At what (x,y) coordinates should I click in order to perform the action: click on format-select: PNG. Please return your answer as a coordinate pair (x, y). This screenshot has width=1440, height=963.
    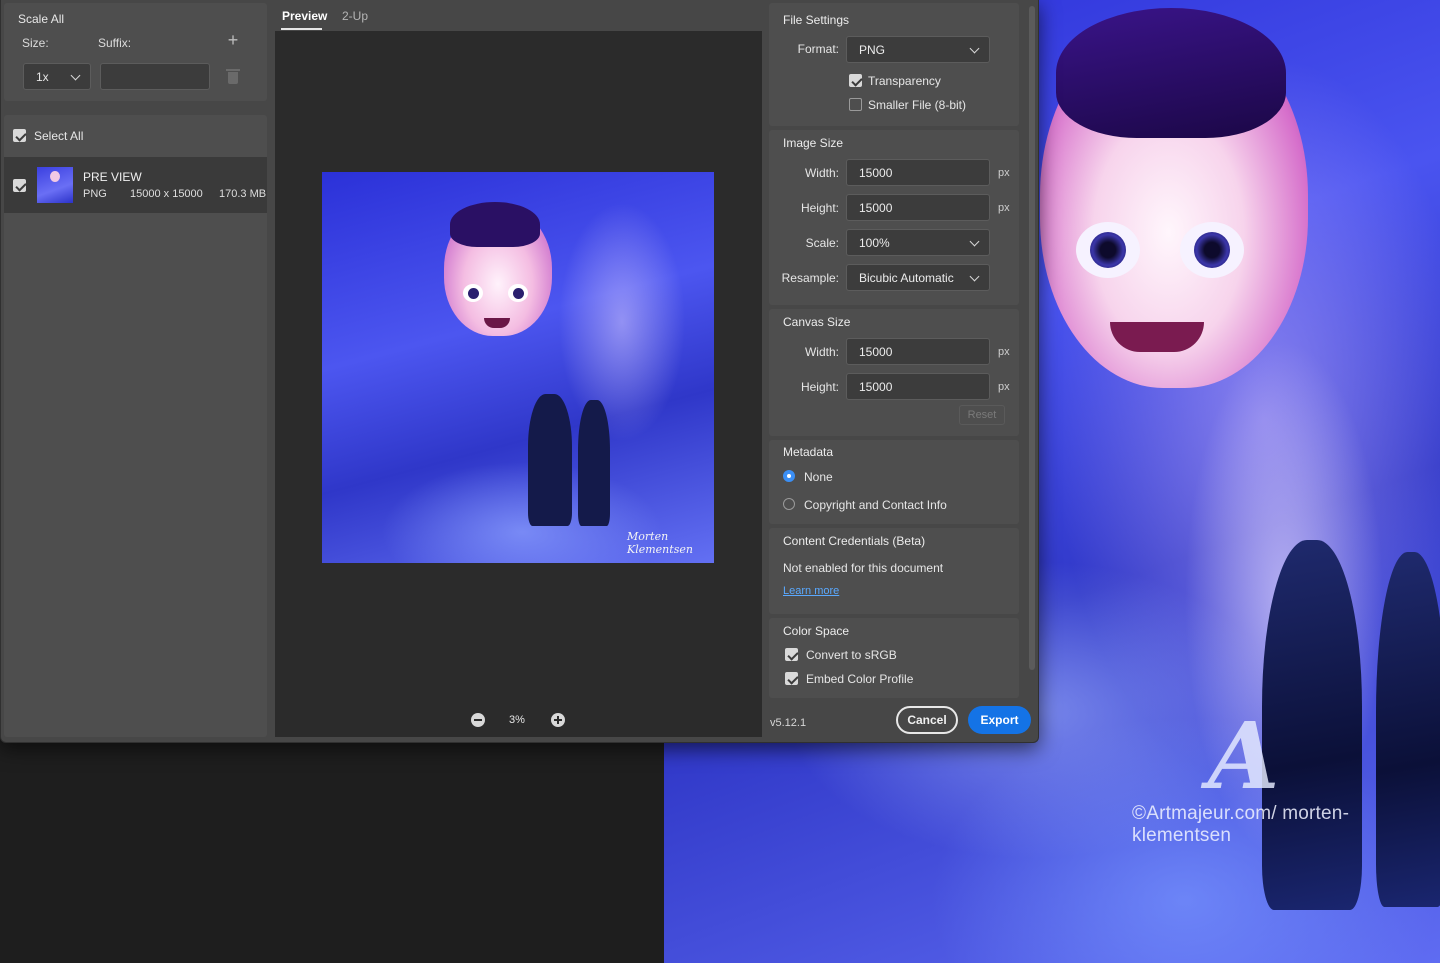
    Looking at the image, I should click on (918, 49).